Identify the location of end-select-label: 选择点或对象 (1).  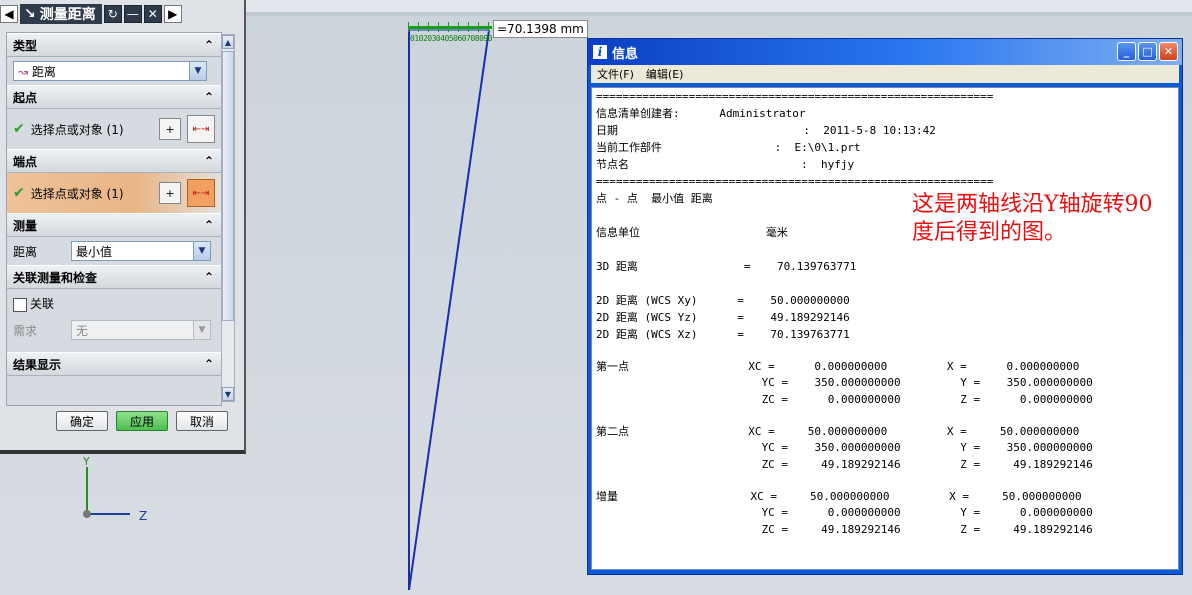
(77, 193).